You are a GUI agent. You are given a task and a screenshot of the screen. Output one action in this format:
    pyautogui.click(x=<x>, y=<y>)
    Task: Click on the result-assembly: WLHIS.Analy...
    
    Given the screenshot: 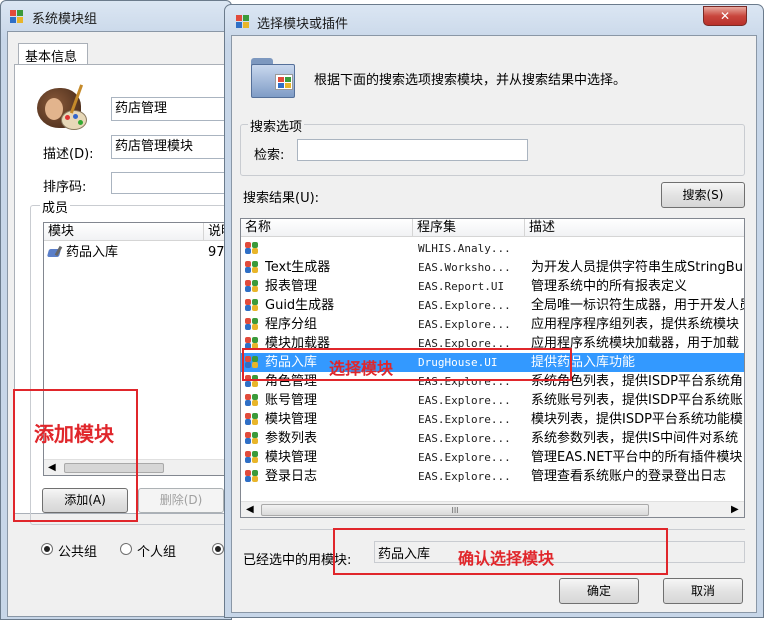 What is the action you would take?
    pyautogui.click(x=464, y=248)
    